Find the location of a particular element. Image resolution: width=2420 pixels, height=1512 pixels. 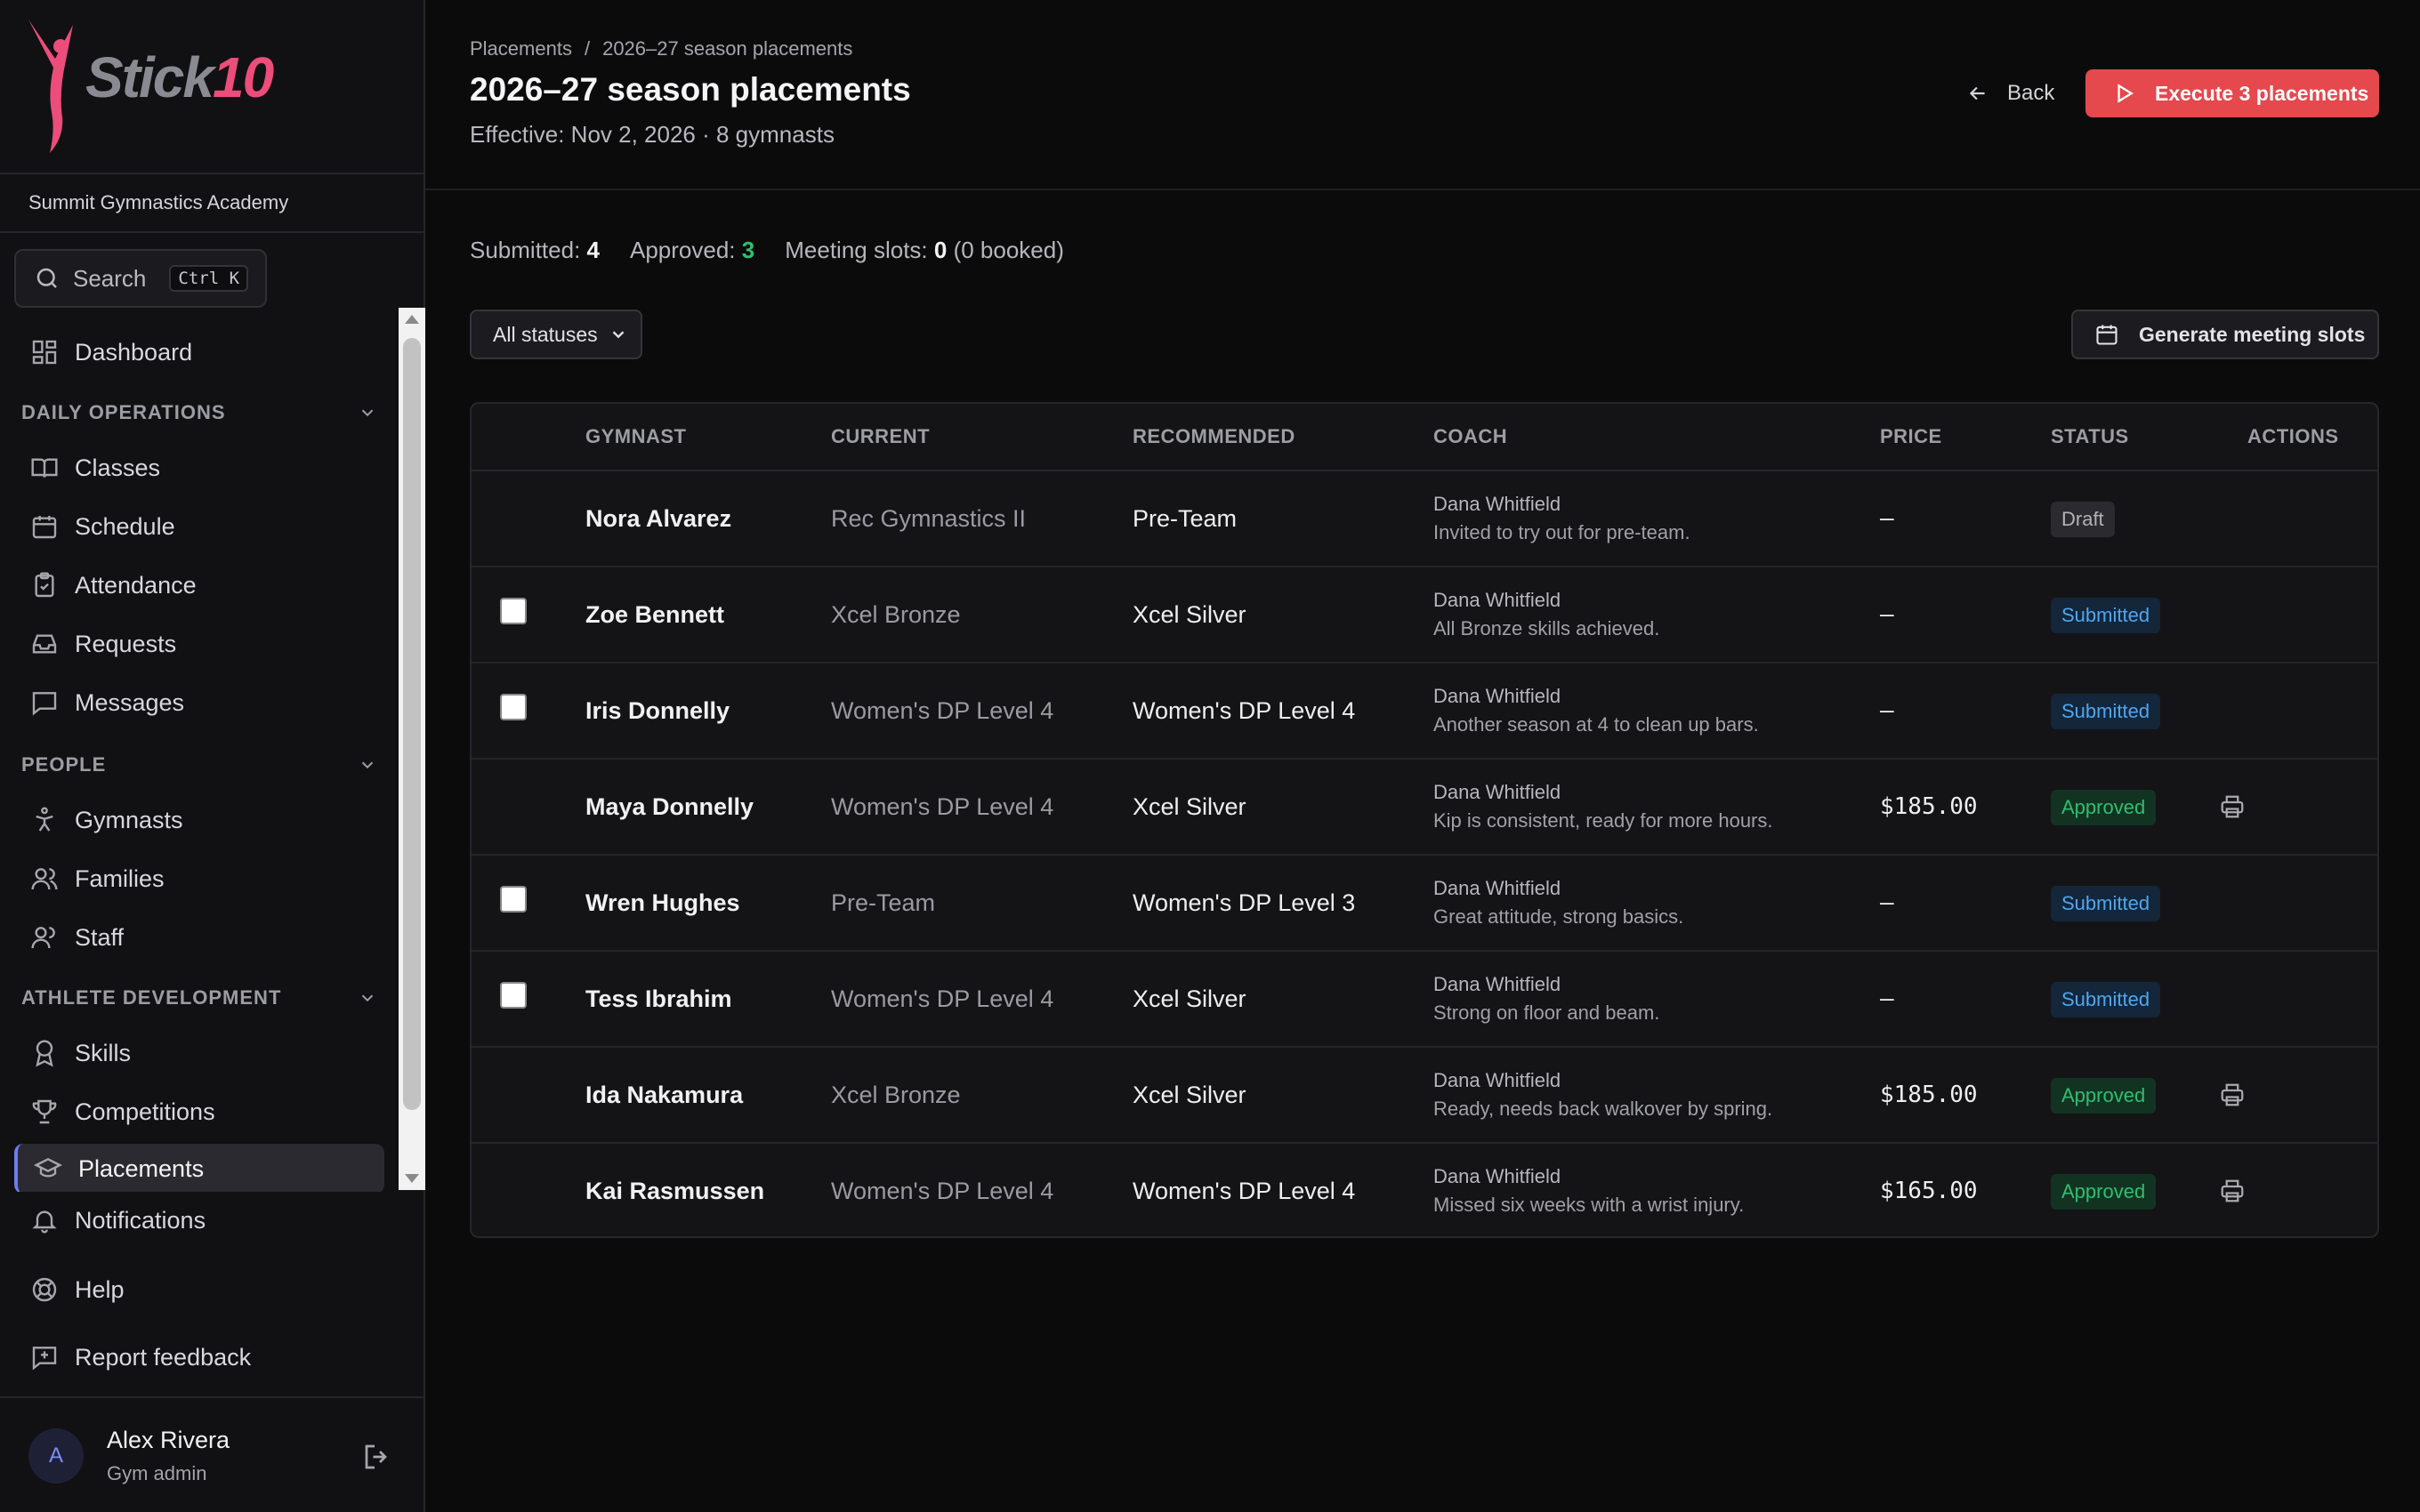

gymnast-name: Maya Donnelly is located at coordinates (669, 807).